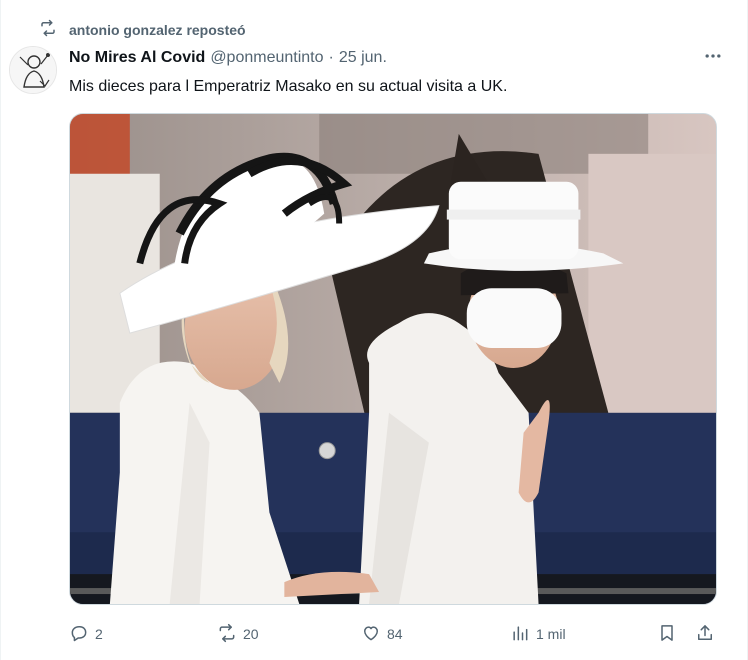 Image resolution: width=748 pixels, height=660 pixels. I want to click on reply-count: 2, so click(99, 634).